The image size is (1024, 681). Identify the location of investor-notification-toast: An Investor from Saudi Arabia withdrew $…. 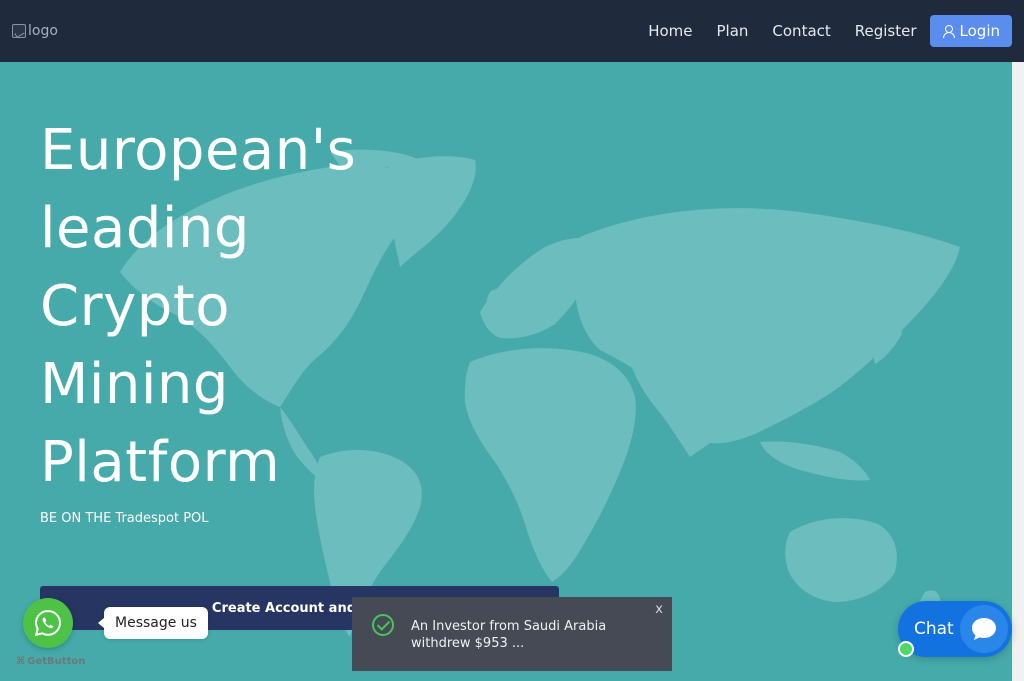
(512, 634).